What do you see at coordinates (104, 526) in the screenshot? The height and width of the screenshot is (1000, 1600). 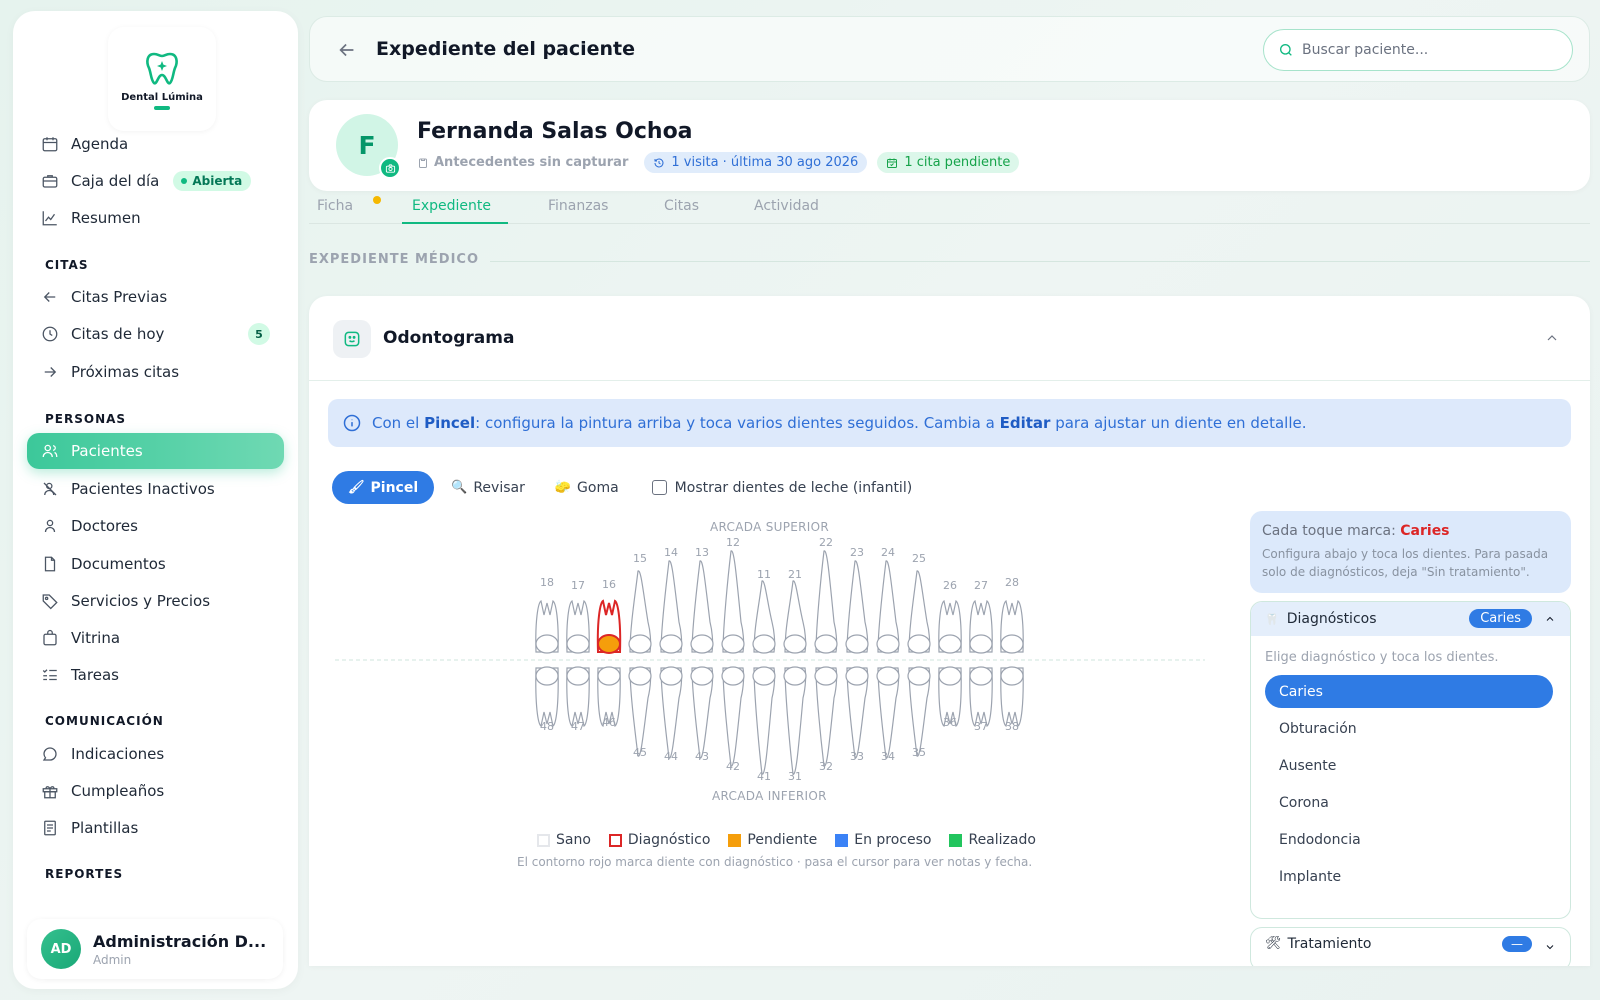 I see `sidebar-item-label: Doctores` at bounding box center [104, 526].